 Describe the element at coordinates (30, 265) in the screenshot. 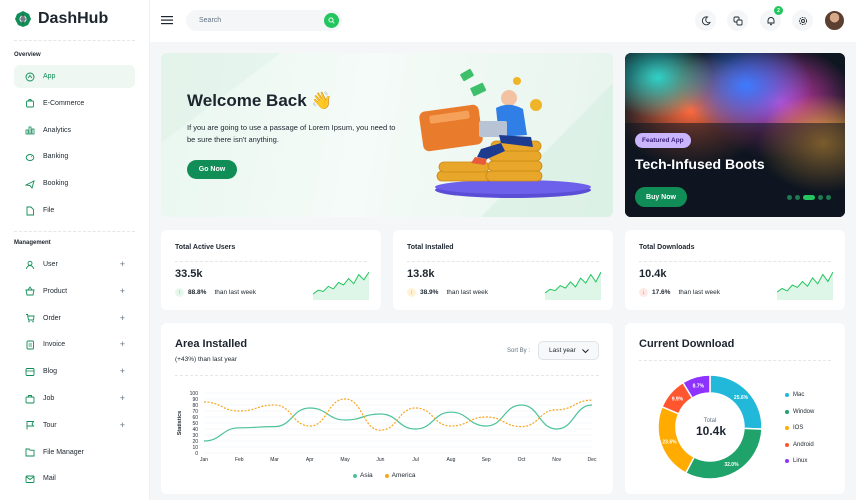

I see `user-icon` at that location.